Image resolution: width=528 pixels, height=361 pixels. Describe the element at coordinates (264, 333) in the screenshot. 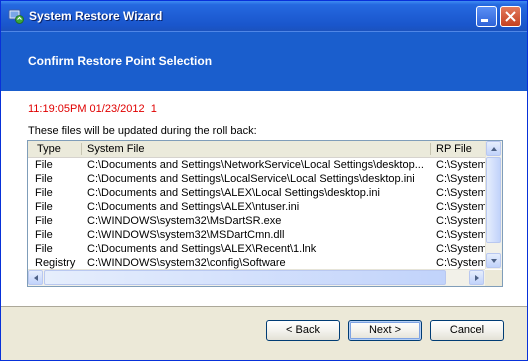

I see `button-bar: < Back Next > Cancel` at that location.